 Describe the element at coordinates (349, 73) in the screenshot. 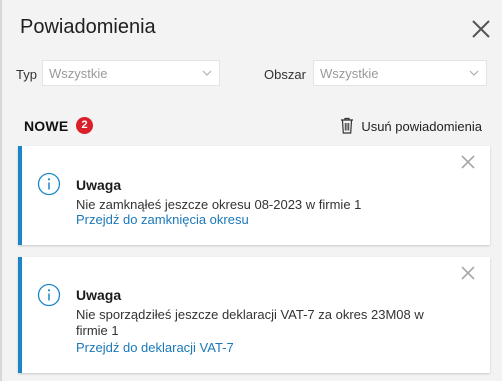

I see `area-filter-value: Wszystkie` at that location.